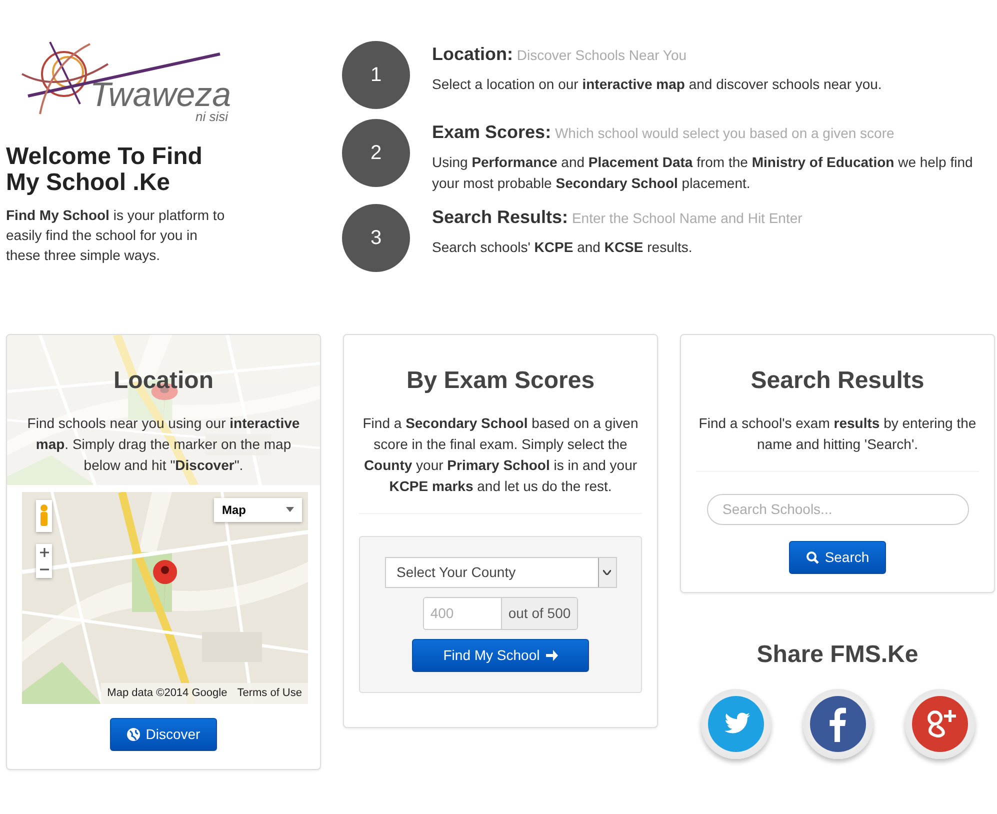 This screenshot has height=814, width=997. I want to click on find-school-button: Find My School, so click(500, 655).